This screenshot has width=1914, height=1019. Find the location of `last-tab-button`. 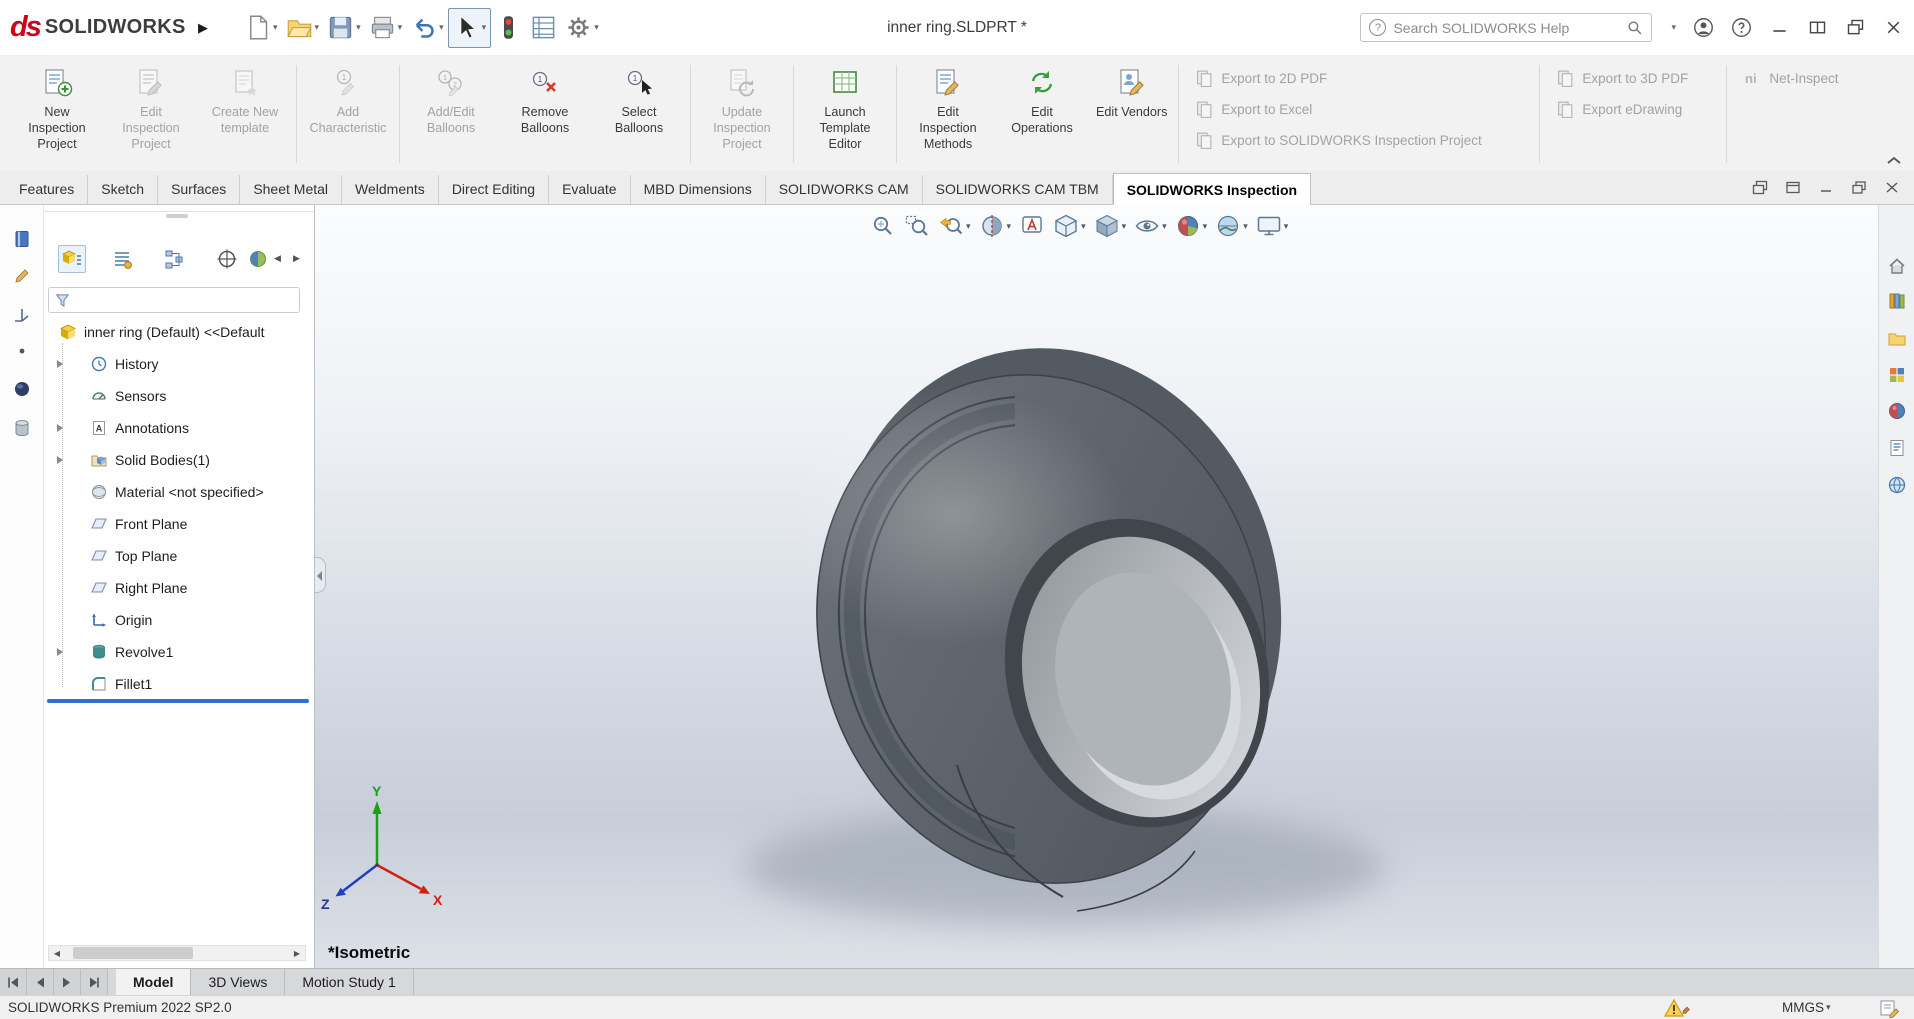

last-tab-button is located at coordinates (94, 982).